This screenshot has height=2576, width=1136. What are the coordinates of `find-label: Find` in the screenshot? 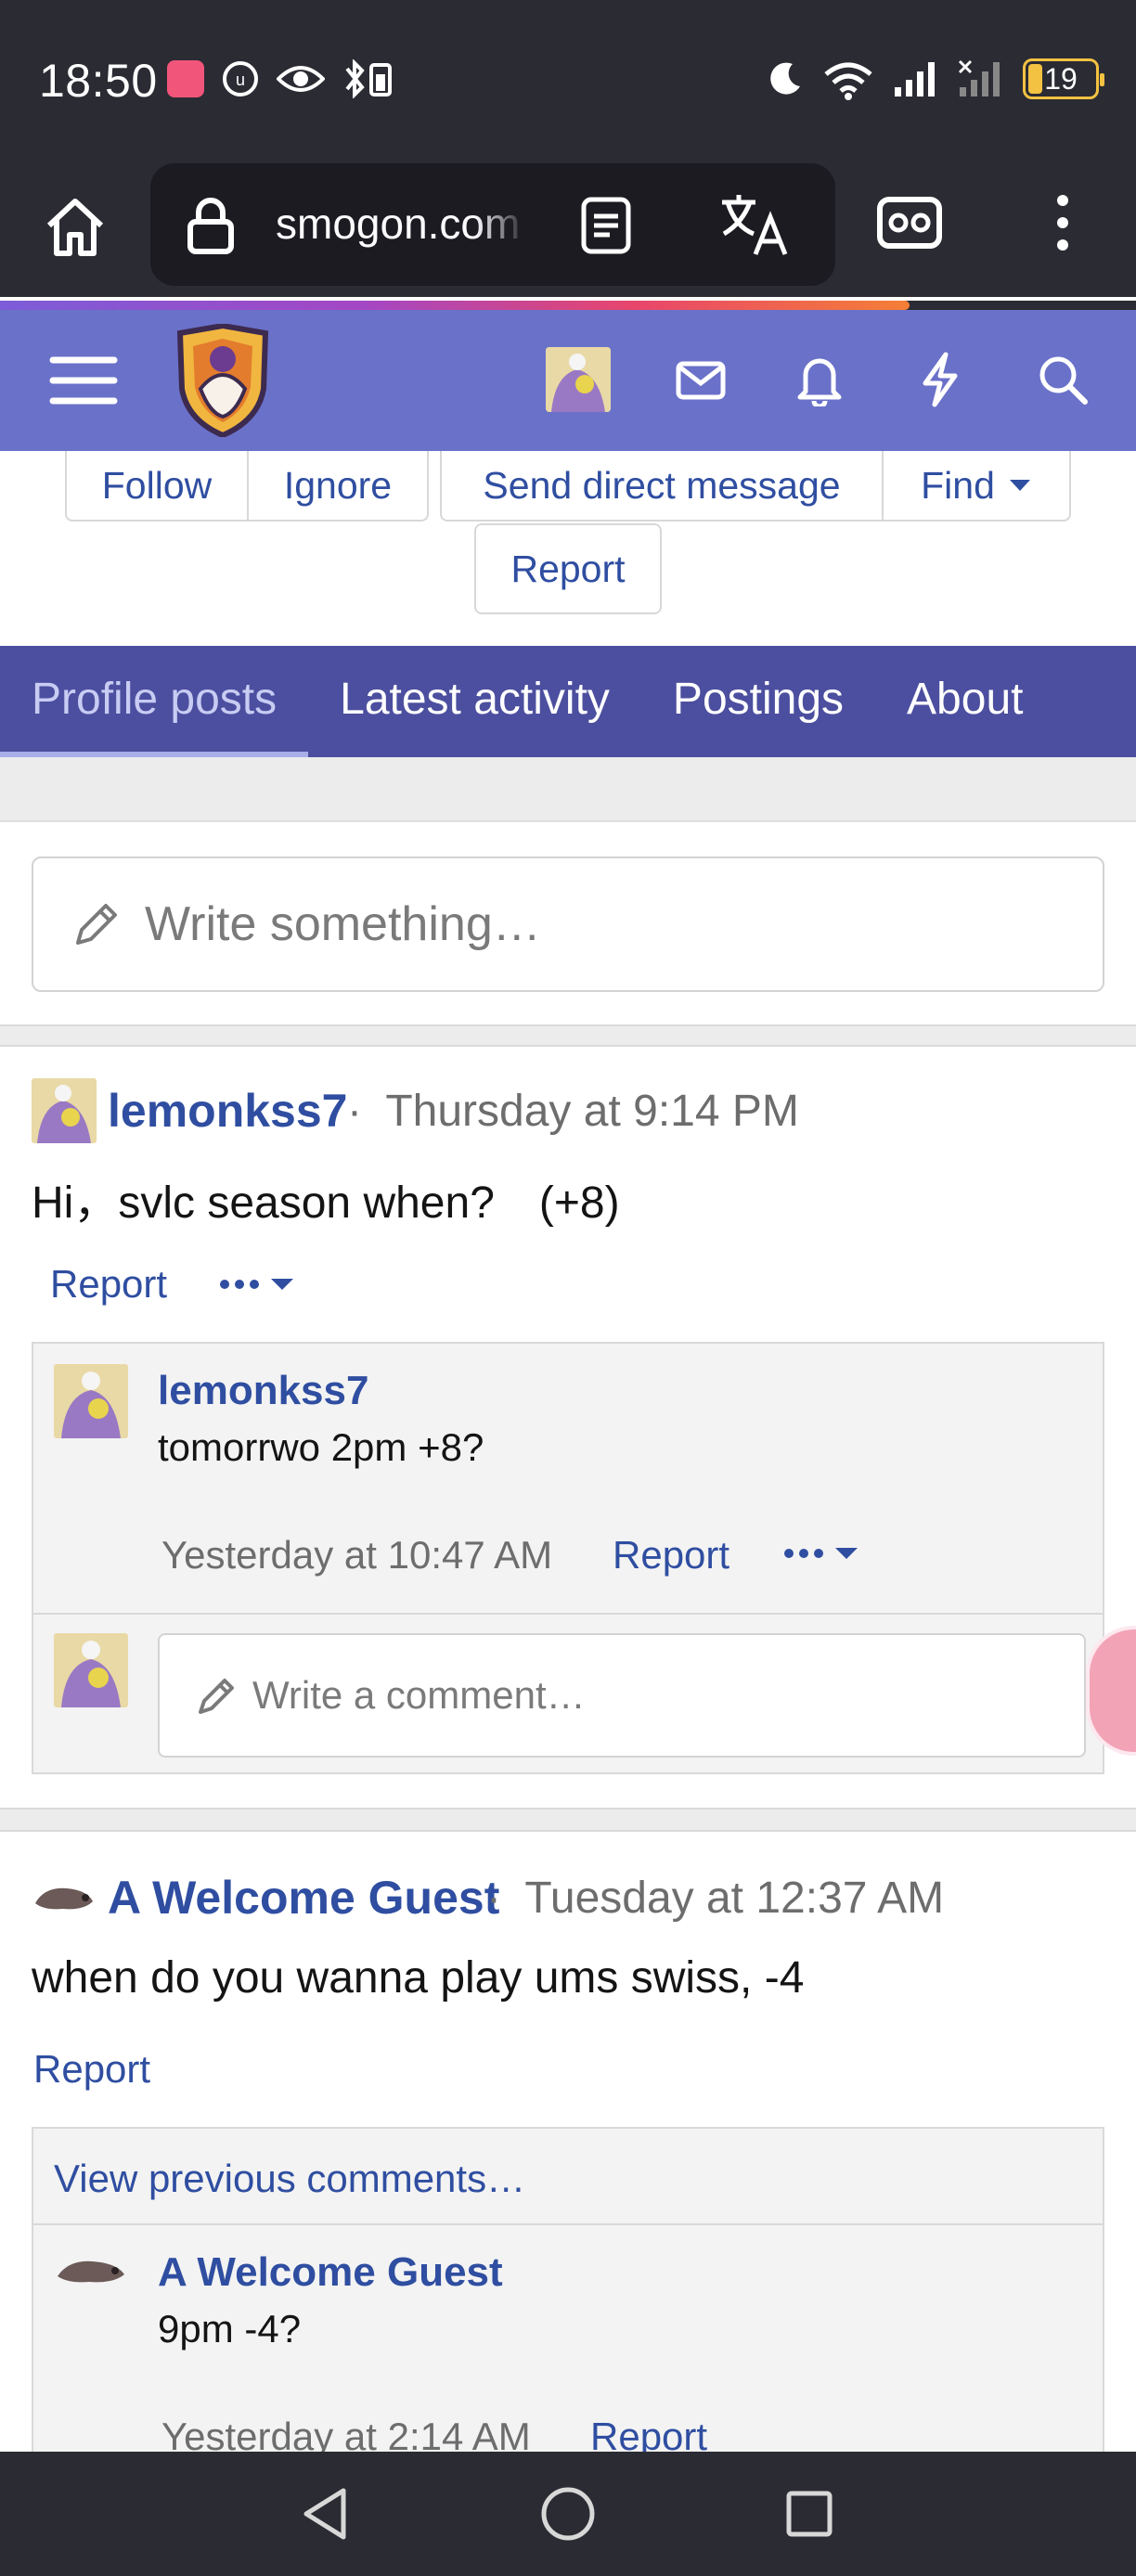 It's located at (958, 485).